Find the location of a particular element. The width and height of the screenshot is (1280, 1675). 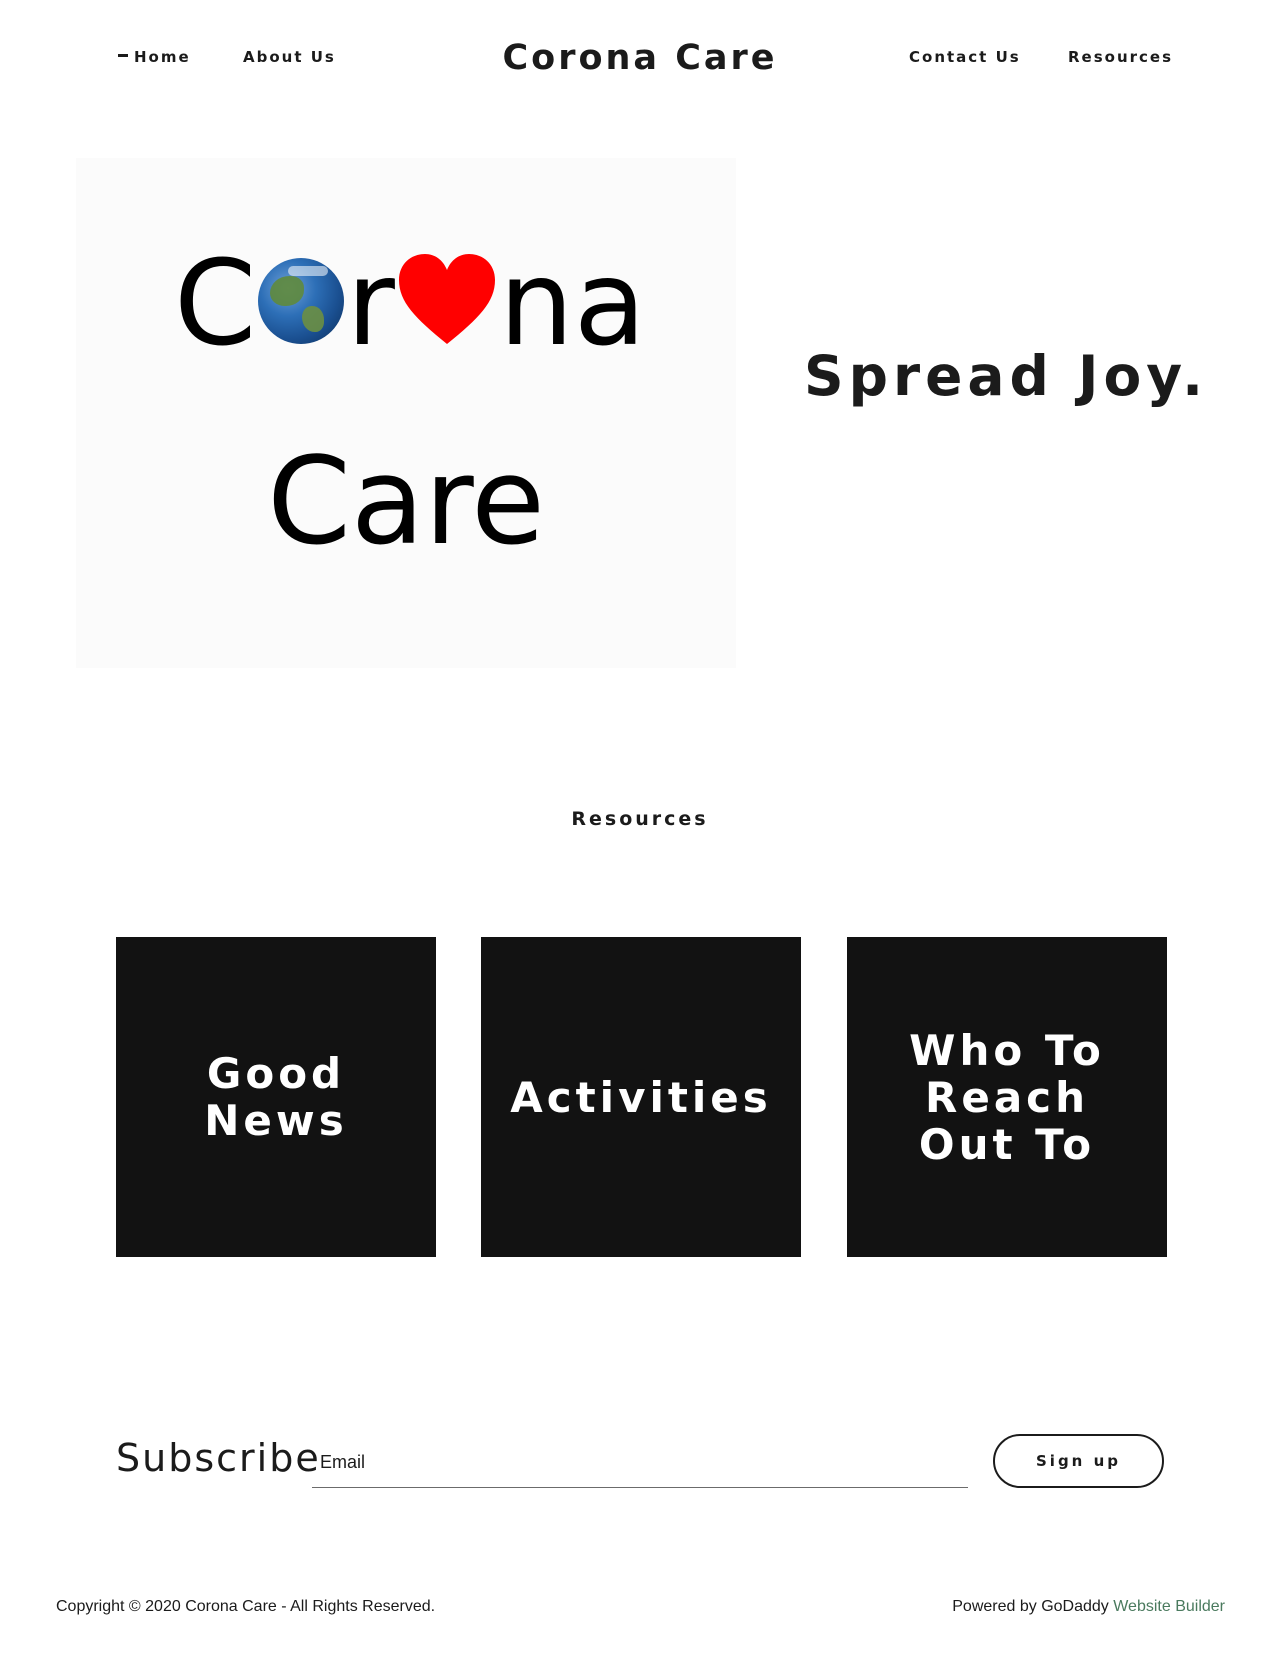

nav-resources-link: Resources is located at coordinates (1120, 57).